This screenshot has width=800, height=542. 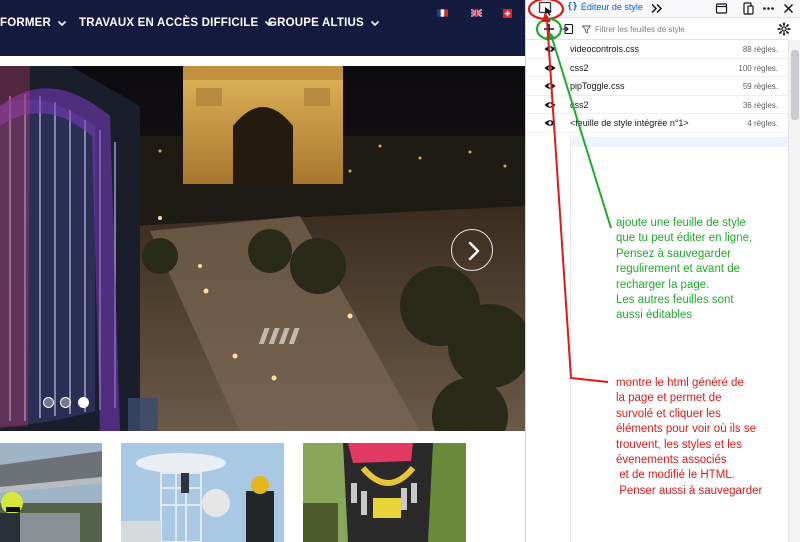 What do you see at coordinates (657, 105) in the screenshot?
I see `stylesheet-row: css2 36 règles.` at bounding box center [657, 105].